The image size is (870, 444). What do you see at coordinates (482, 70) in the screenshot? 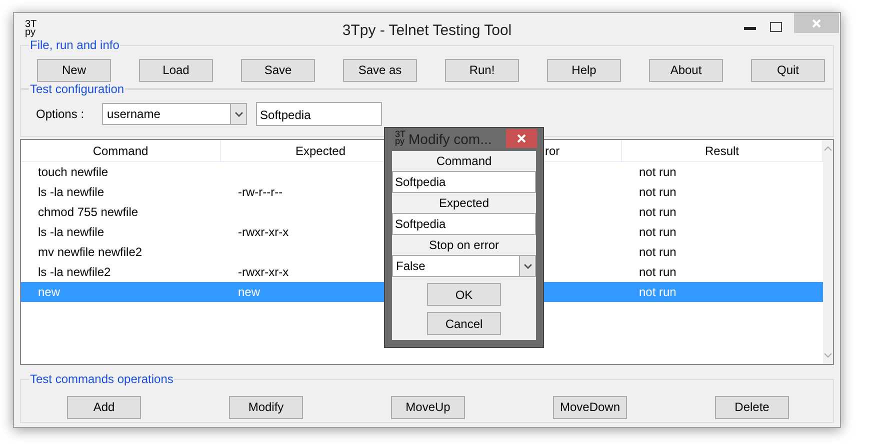
I see `push-button: Run!` at bounding box center [482, 70].